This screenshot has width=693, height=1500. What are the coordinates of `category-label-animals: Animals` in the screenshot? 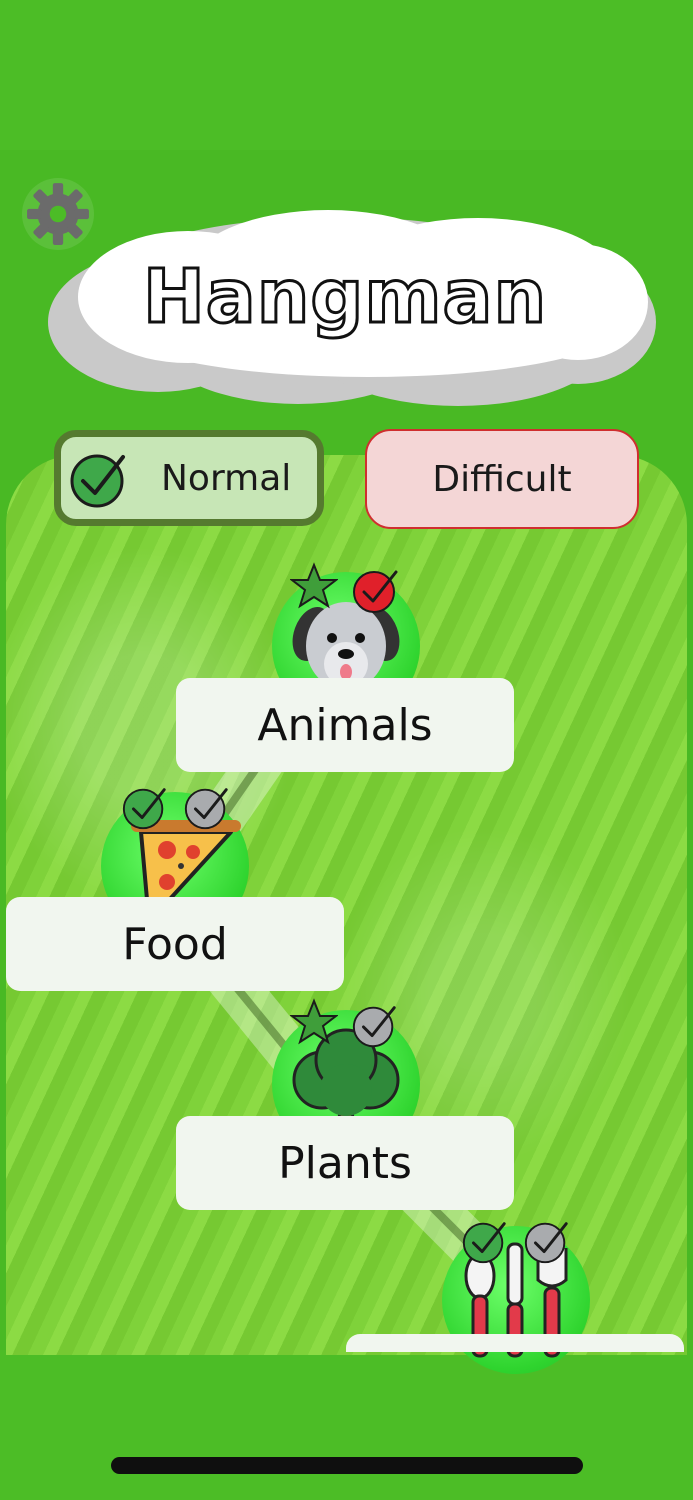 It's located at (345, 725).